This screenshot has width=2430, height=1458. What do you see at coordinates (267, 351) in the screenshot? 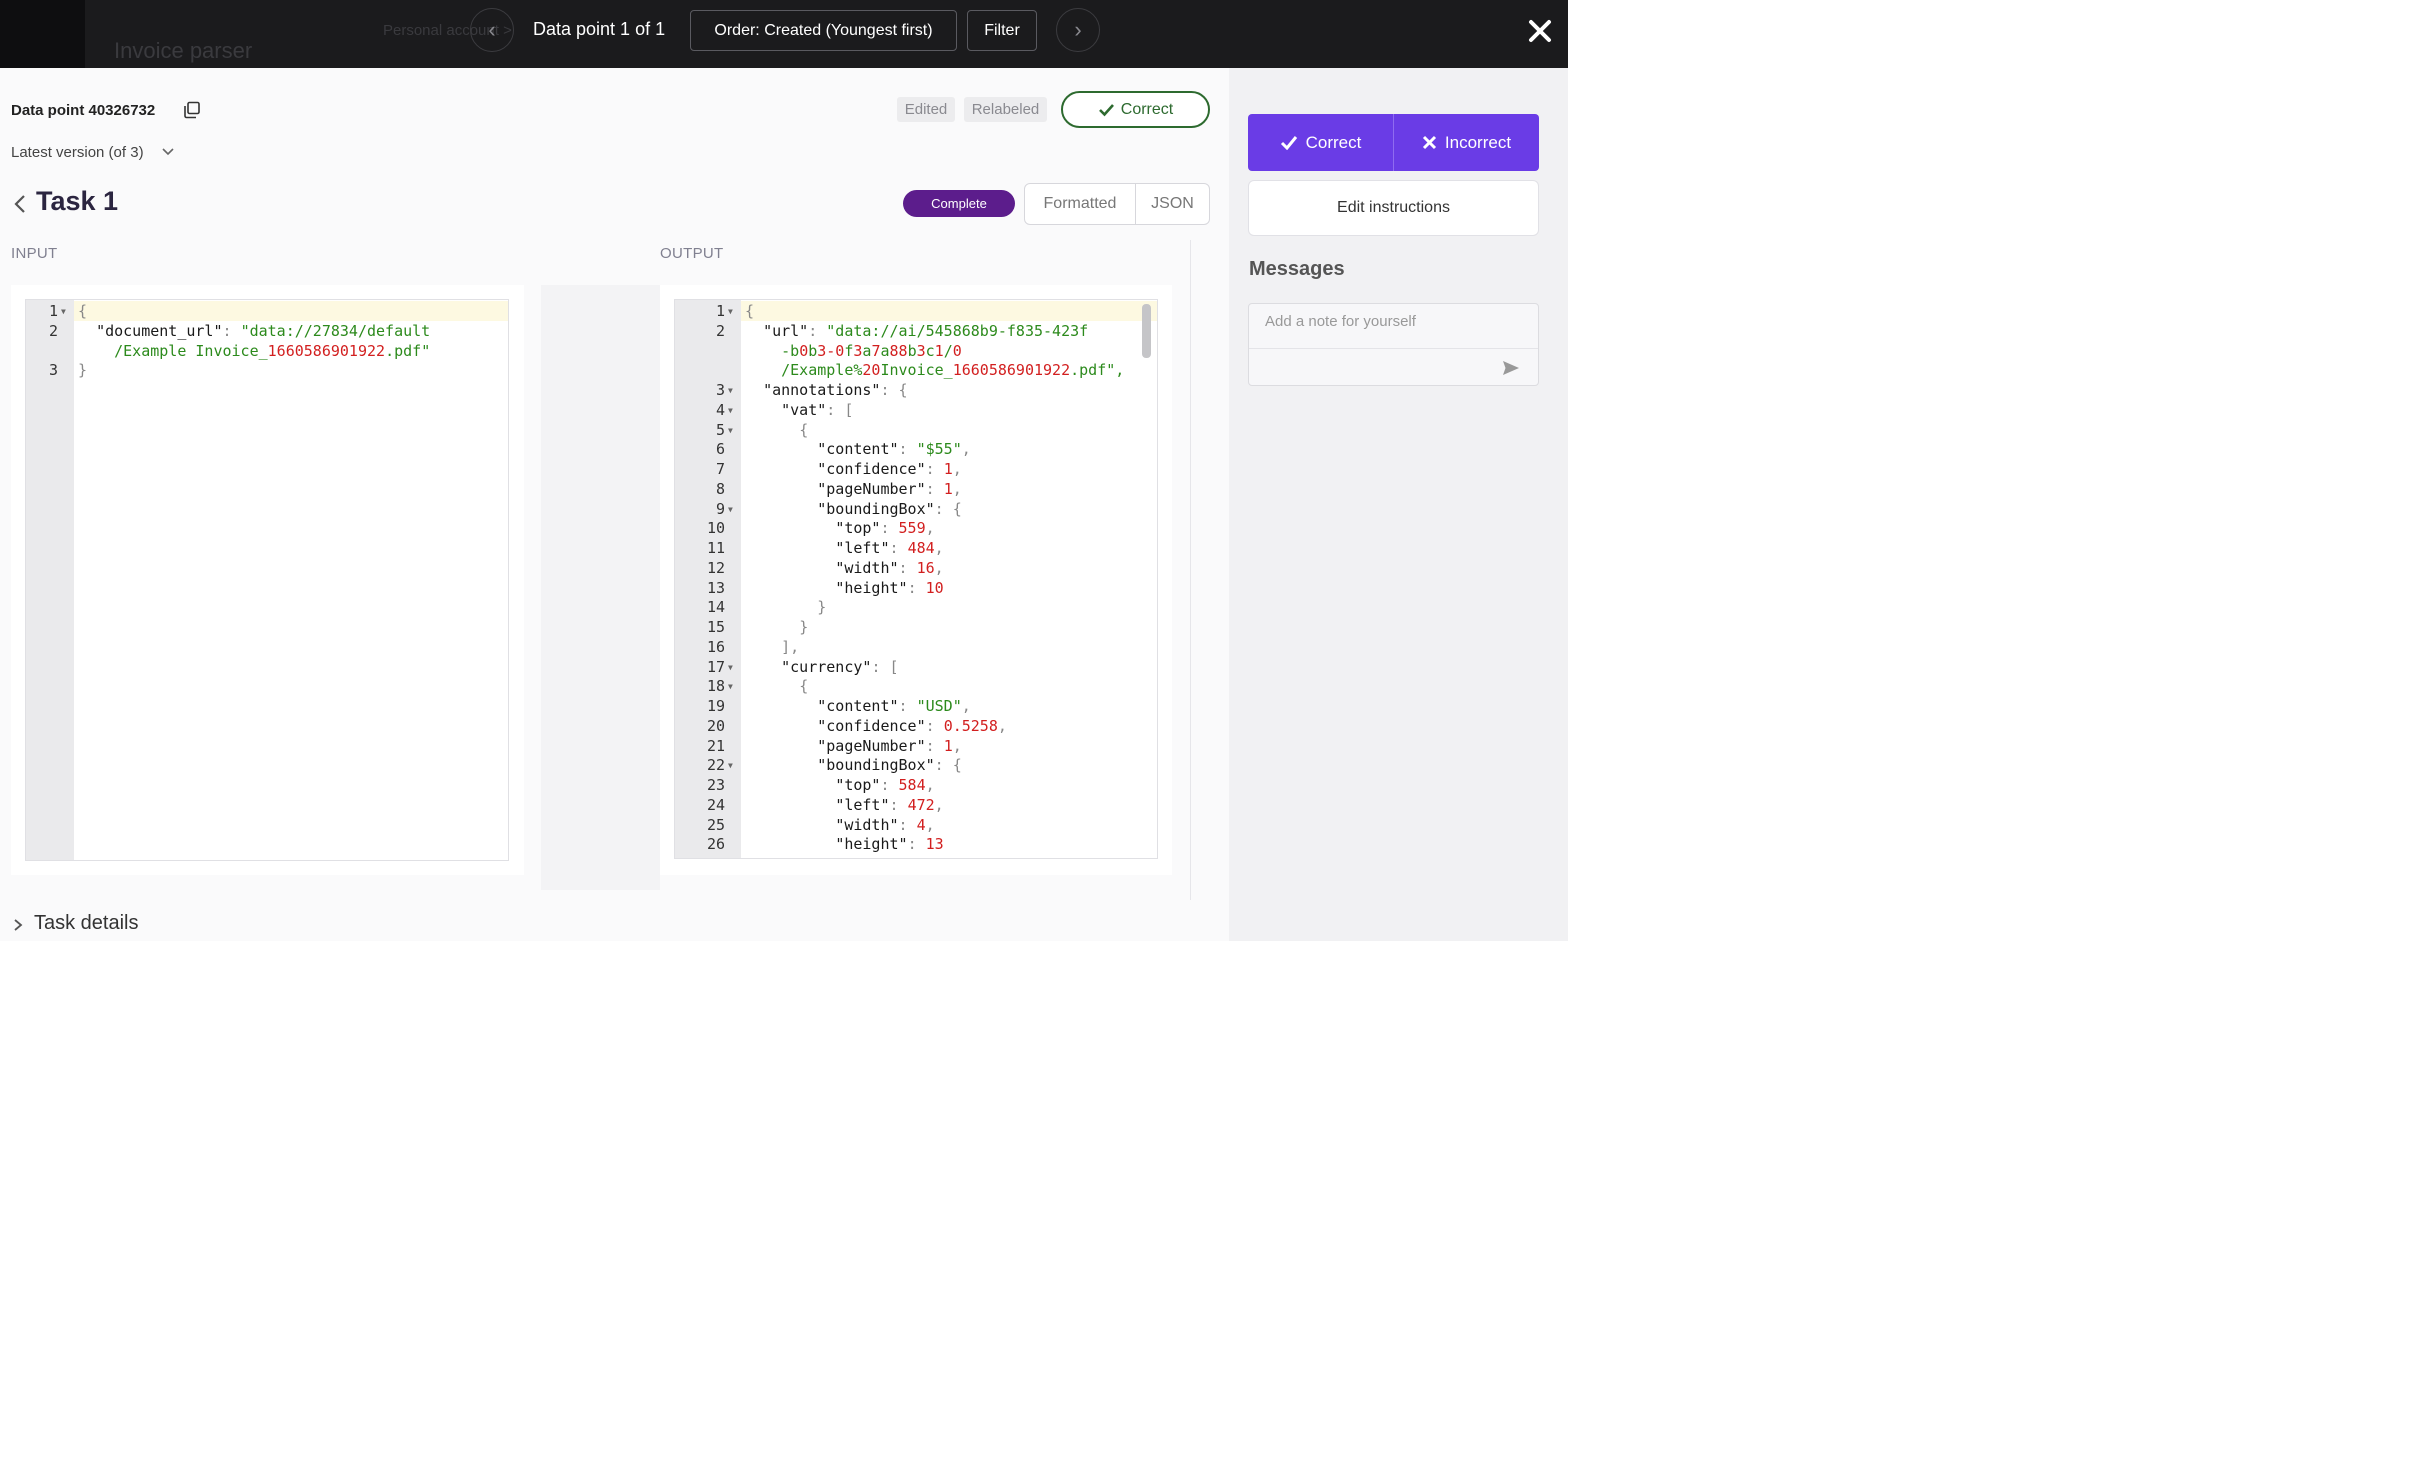
I see `input-code-line: /Example Invoice_1660586901922.pdf"` at bounding box center [267, 351].